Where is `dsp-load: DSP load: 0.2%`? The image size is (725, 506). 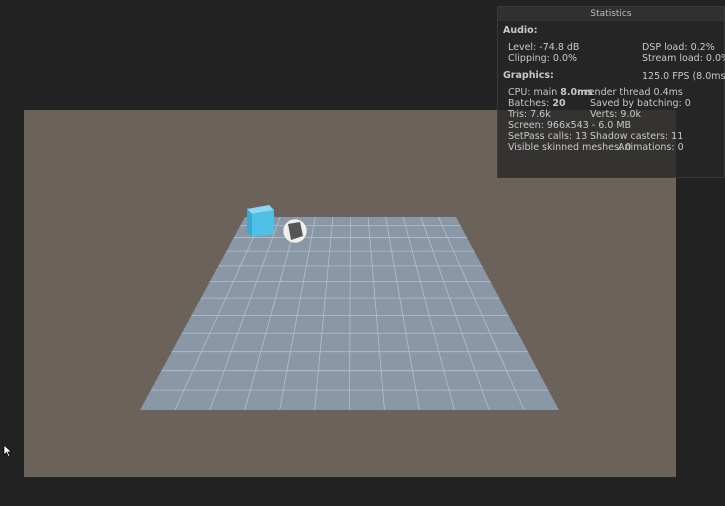
dsp-load: DSP load: 0.2% is located at coordinates (678, 47).